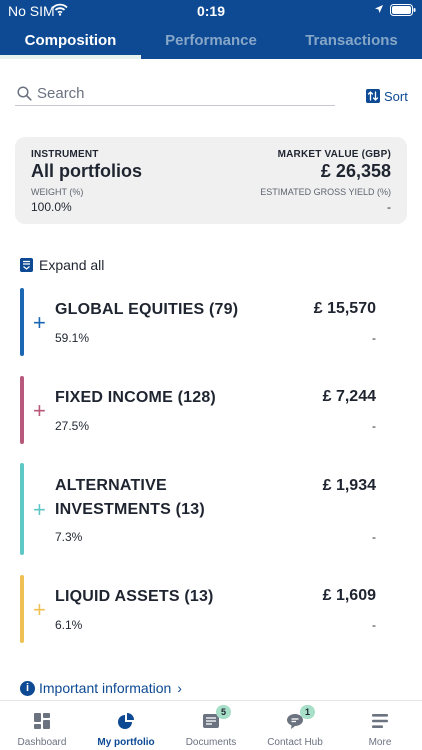 The height and width of the screenshot is (750, 422). Describe the element at coordinates (351, 42) in the screenshot. I see `tab-transactions: Transactions` at that location.